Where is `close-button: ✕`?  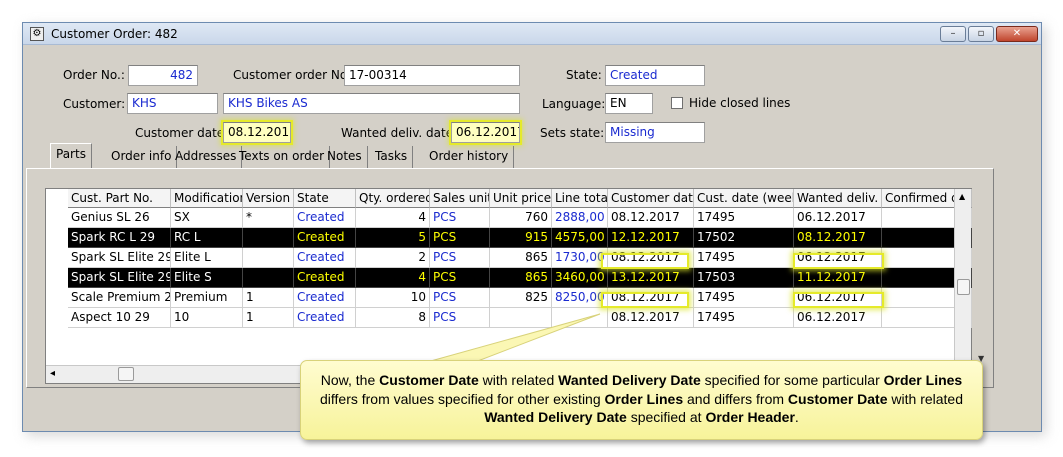 close-button: ✕ is located at coordinates (1017, 34).